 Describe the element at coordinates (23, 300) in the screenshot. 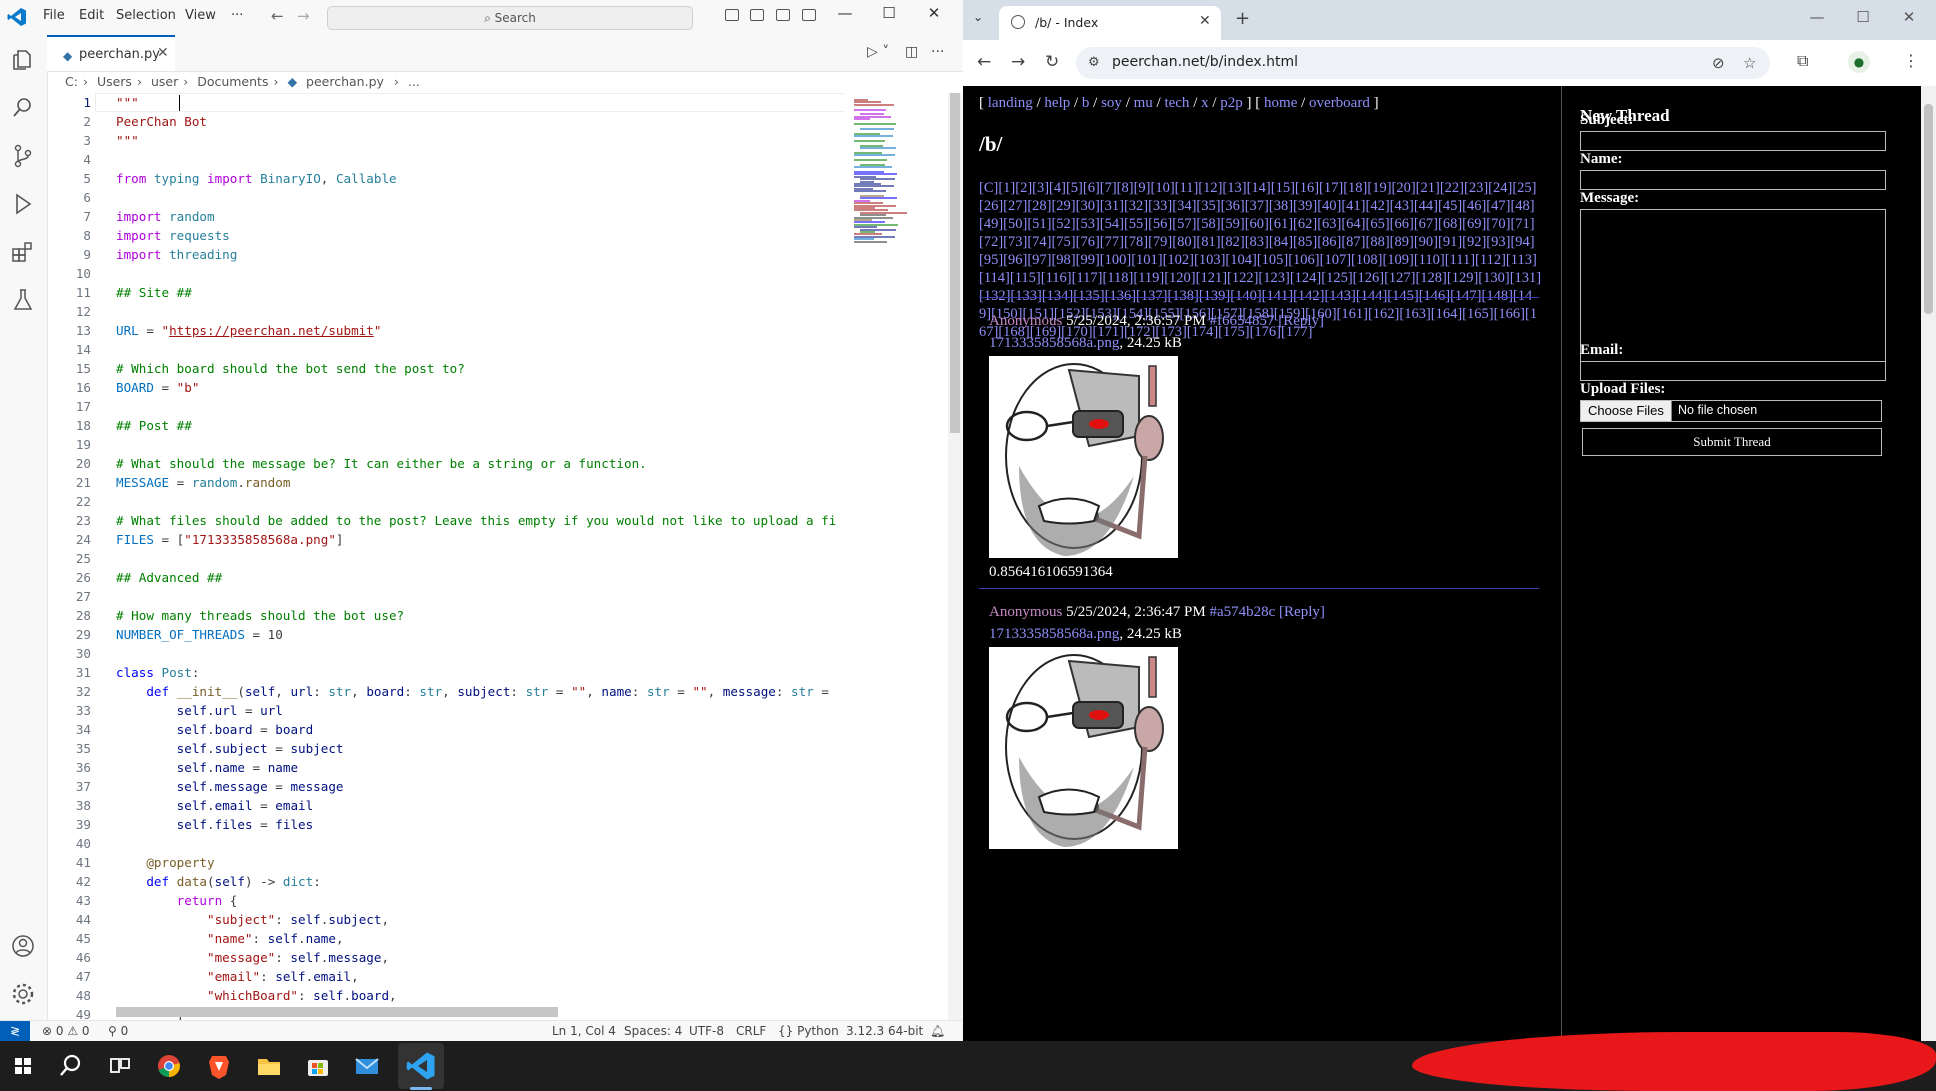

I see `testing-flask-icon` at that location.